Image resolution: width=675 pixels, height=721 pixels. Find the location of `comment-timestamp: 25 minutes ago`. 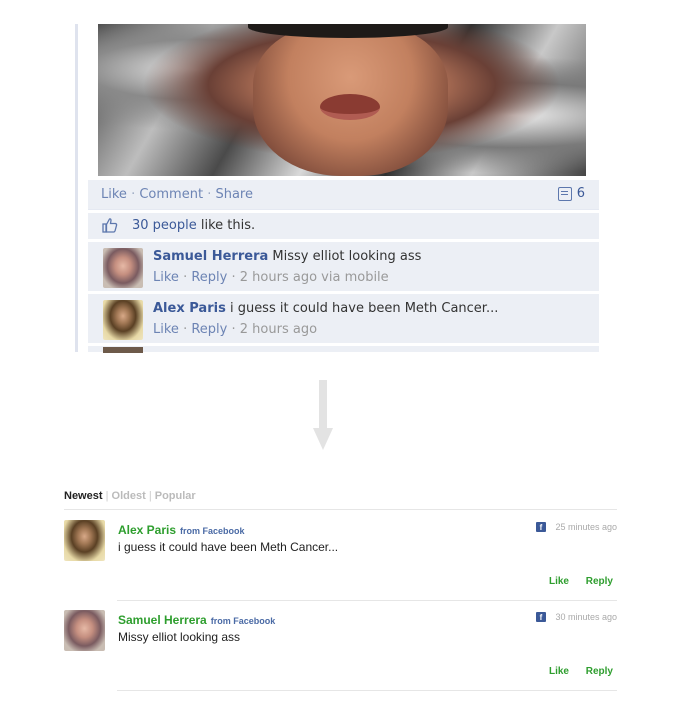

comment-timestamp: 25 minutes ago is located at coordinates (586, 527).